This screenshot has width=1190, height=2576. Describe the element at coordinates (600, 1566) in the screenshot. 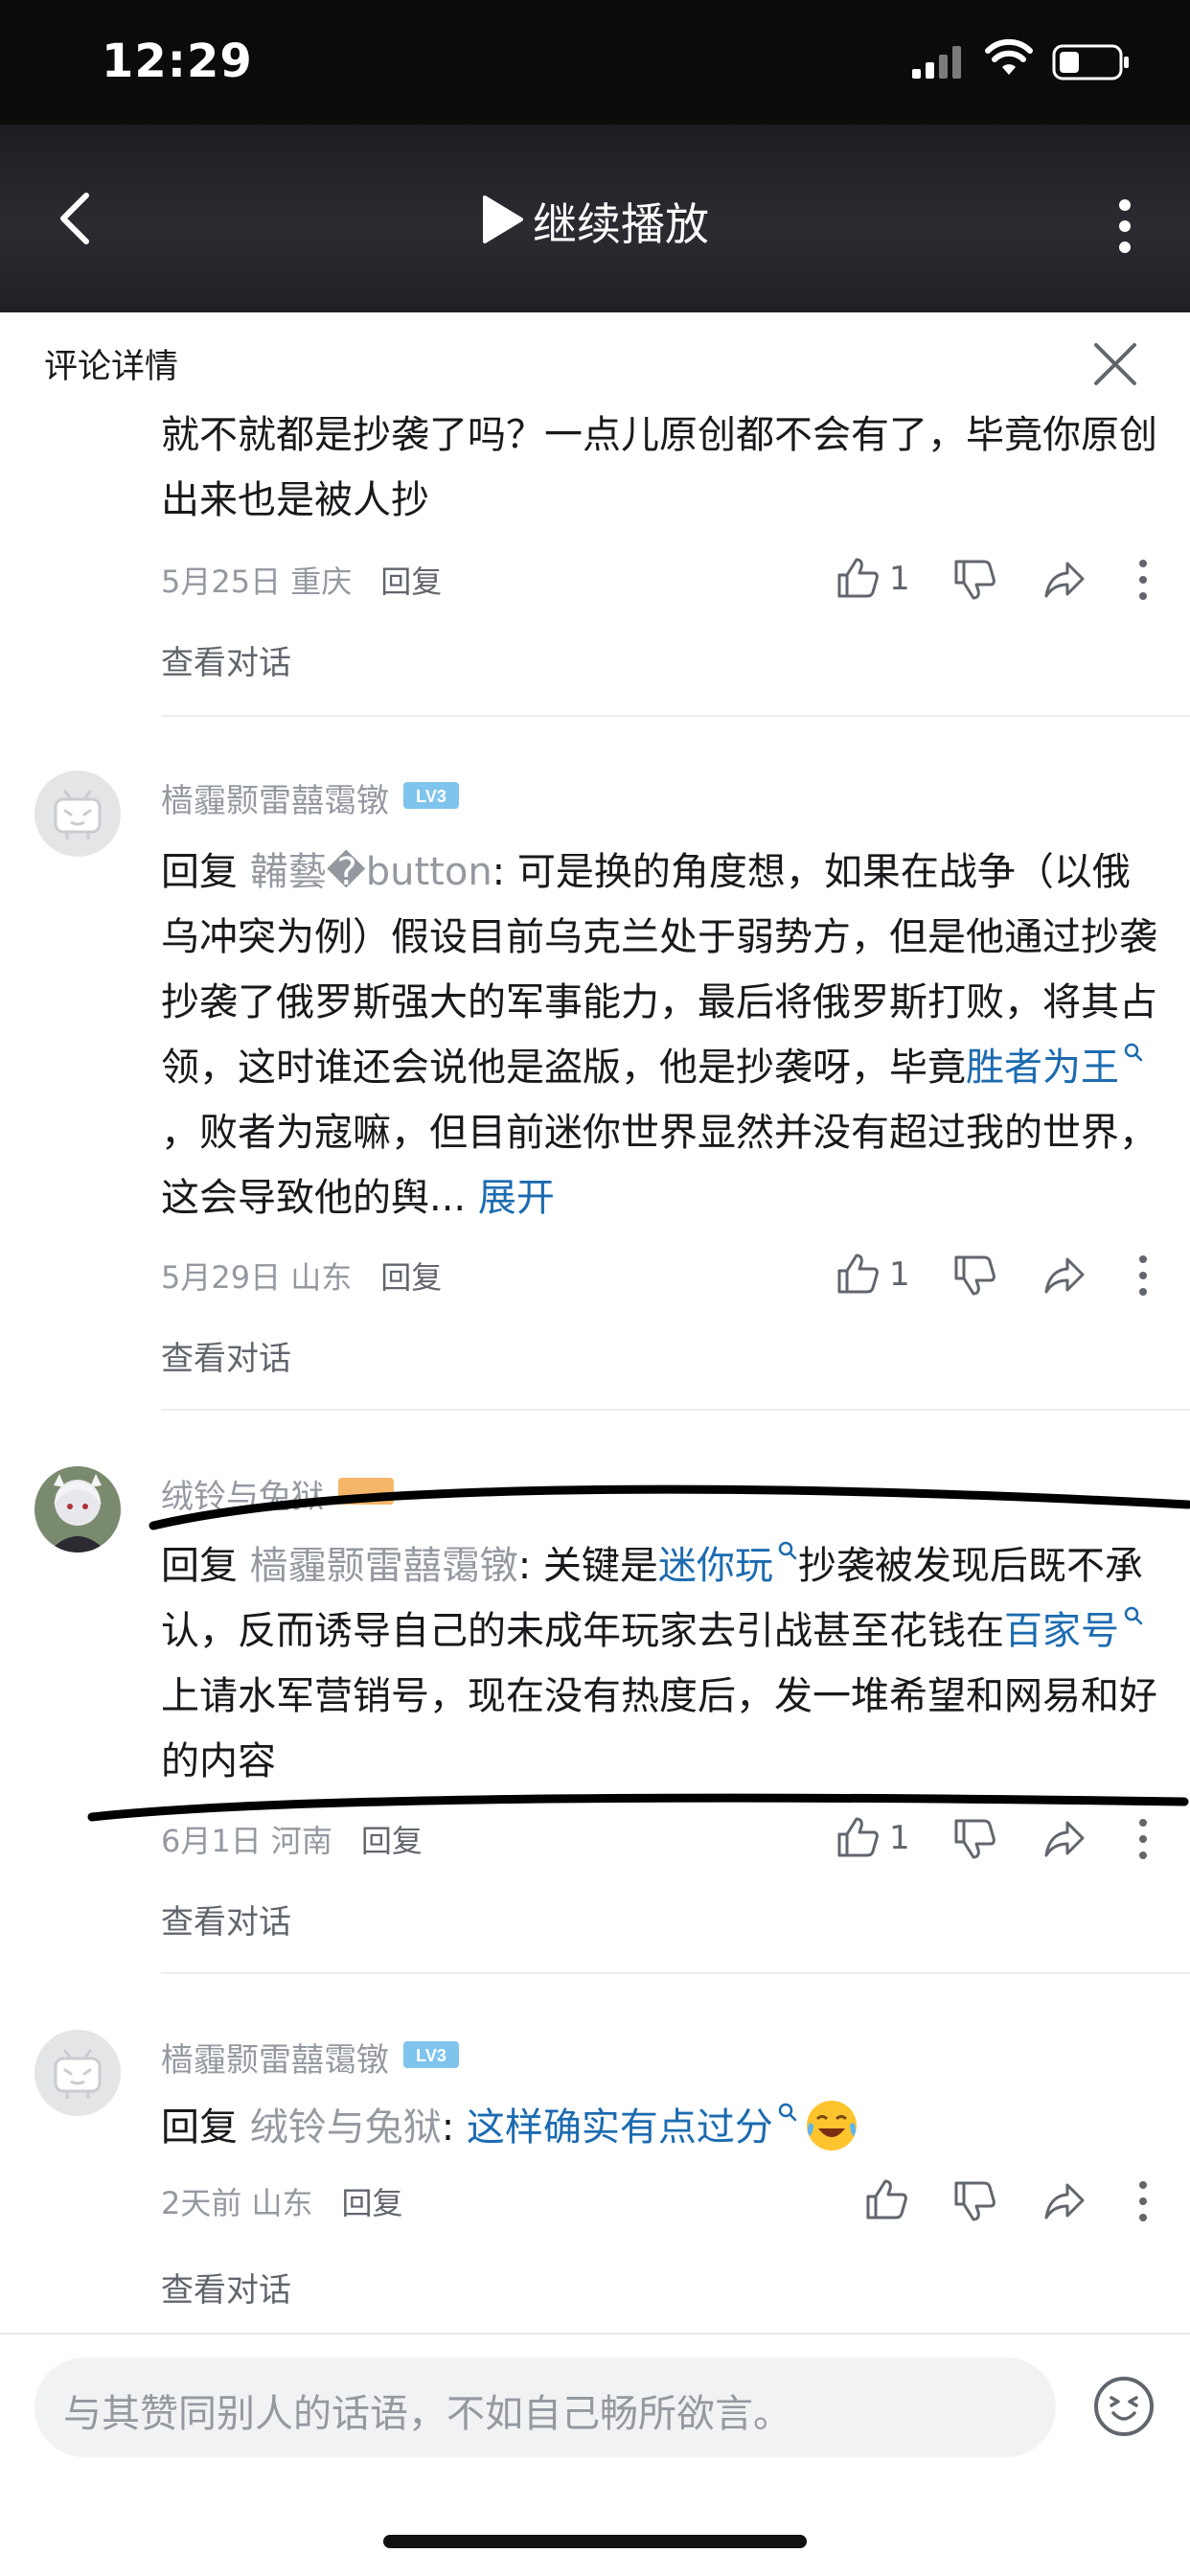

I see `comment-body: 关键是` at that location.